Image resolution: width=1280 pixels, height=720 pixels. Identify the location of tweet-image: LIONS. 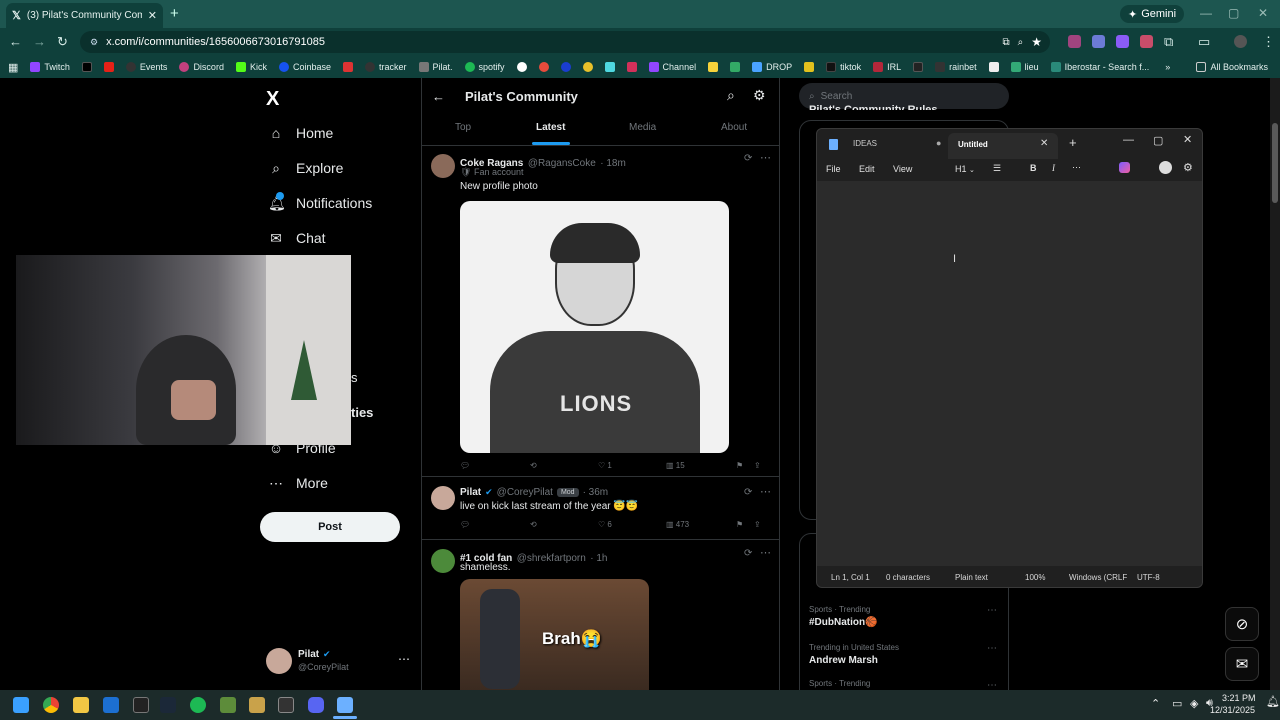
(594, 327).